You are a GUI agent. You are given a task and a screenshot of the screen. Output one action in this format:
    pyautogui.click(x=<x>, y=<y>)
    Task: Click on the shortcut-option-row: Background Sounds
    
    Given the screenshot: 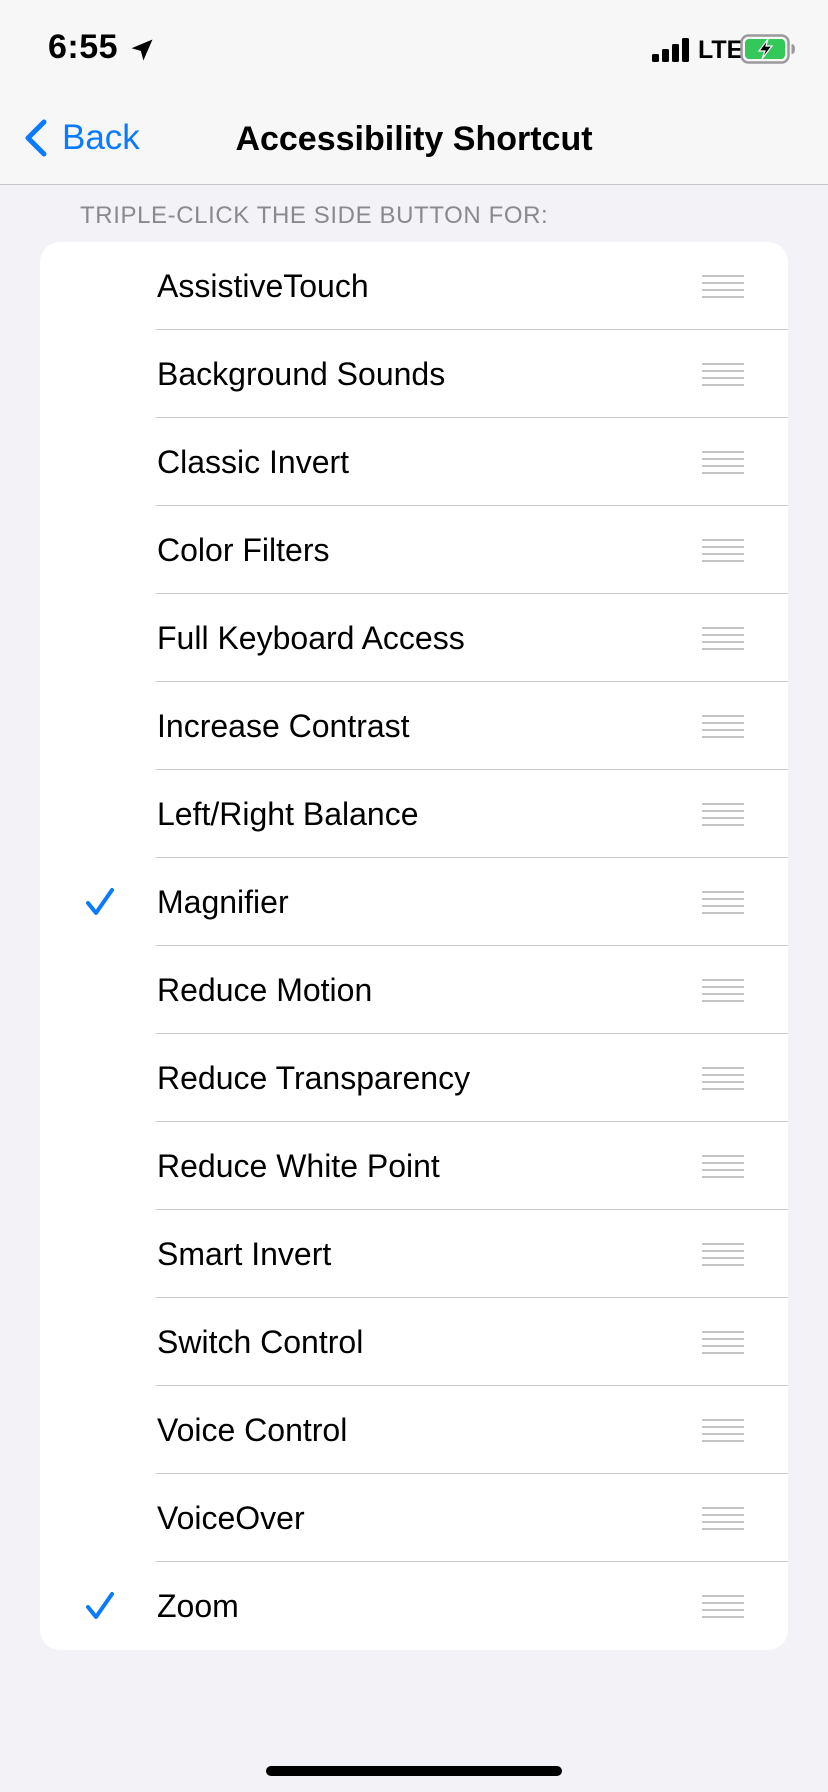 What is the action you would take?
    pyautogui.click(x=414, y=374)
    